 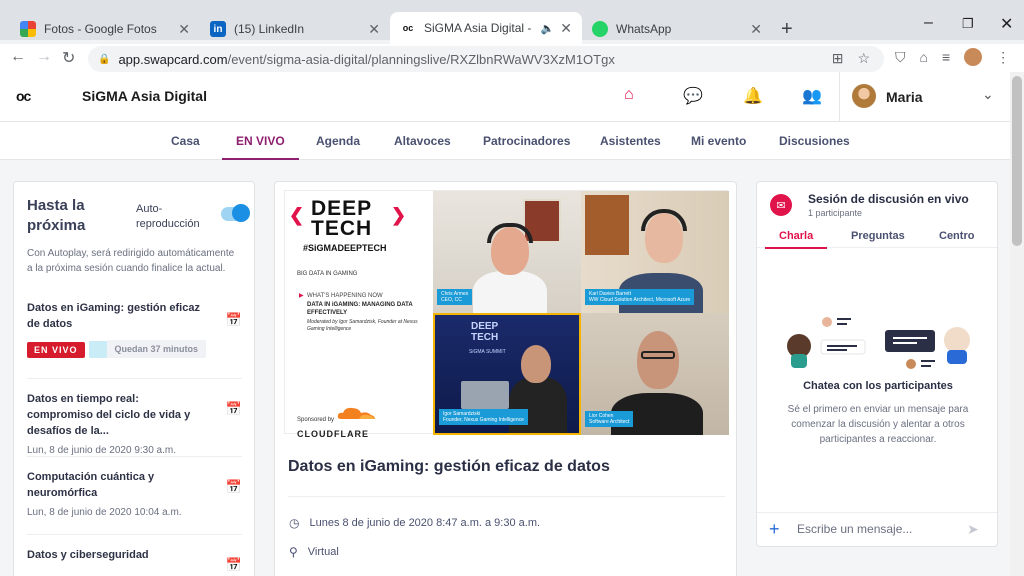 I want to click on bracket-right-icon: ❯, so click(x=399, y=215).